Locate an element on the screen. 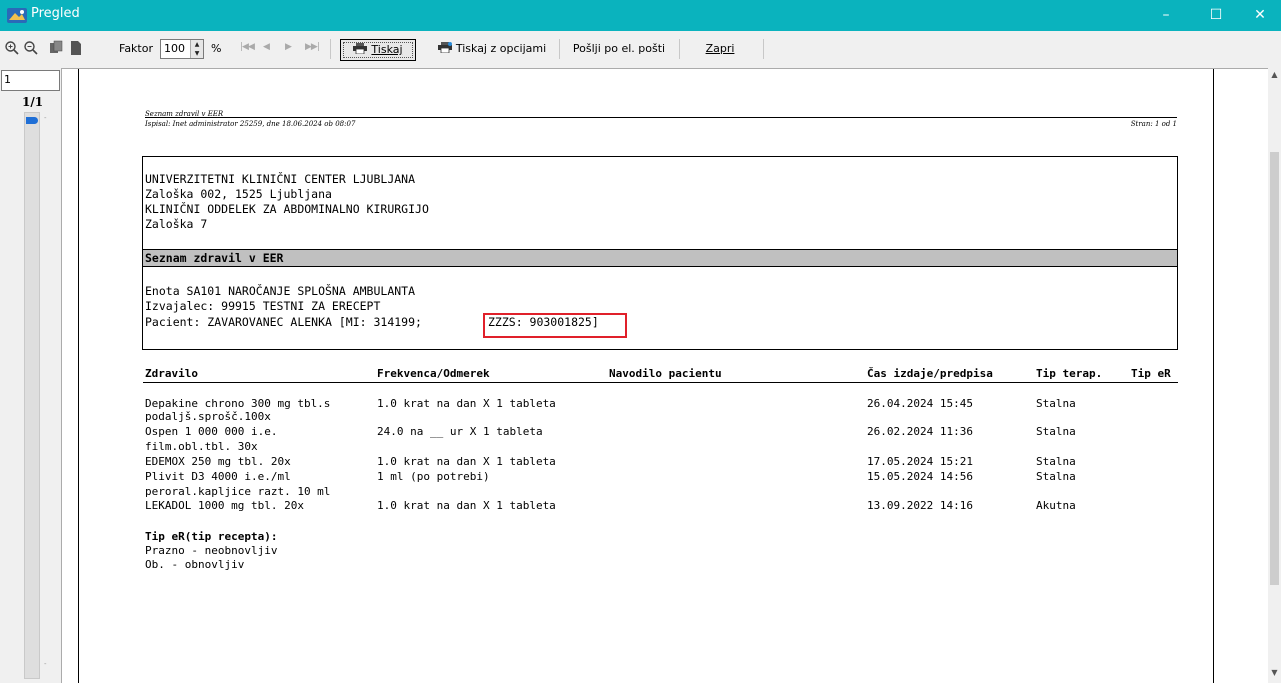 The height and width of the screenshot is (683, 1281). print-button: Tiskaj is located at coordinates (378, 50).